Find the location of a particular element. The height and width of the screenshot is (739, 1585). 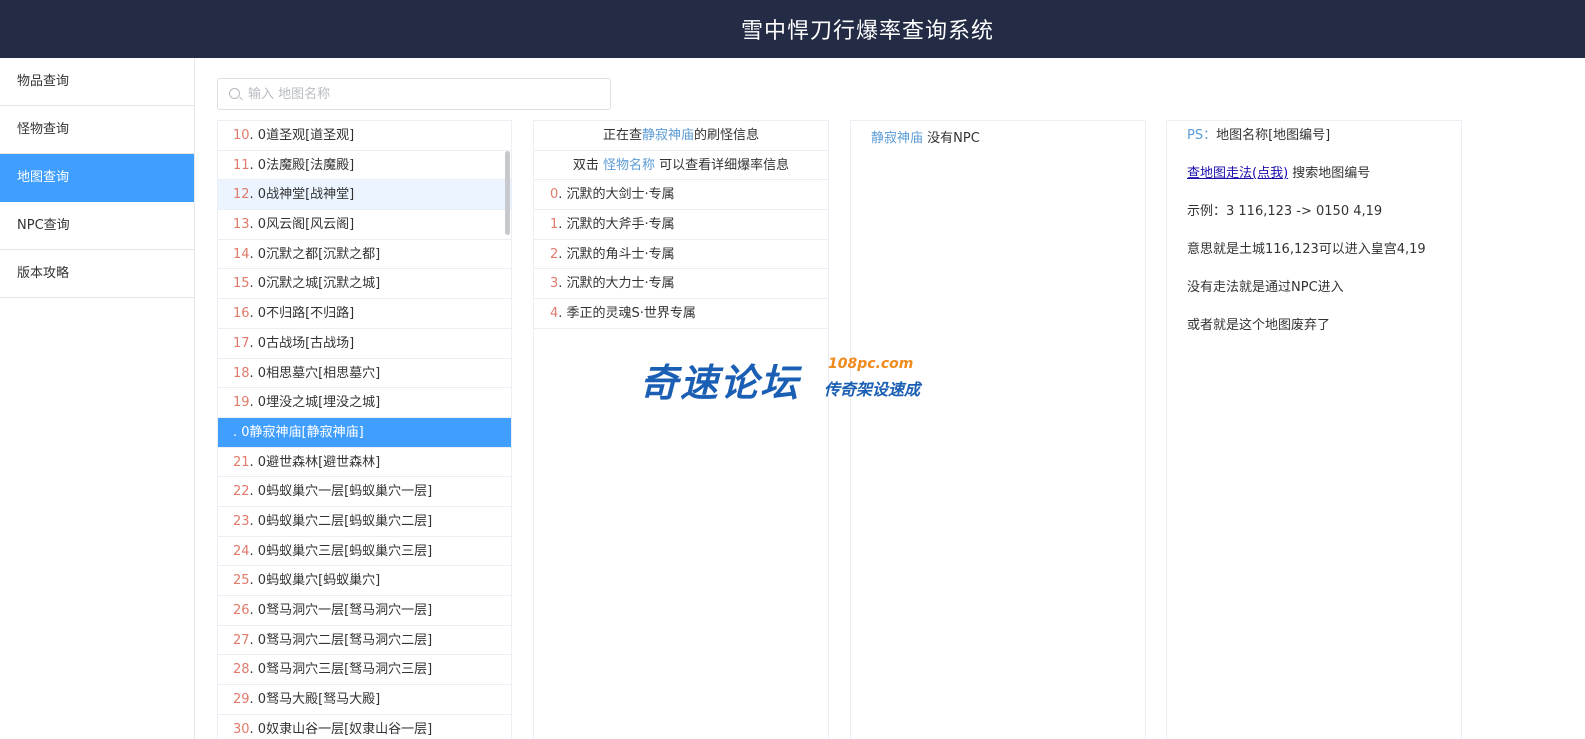

sidebar-item-monster-query: 怪物查询 is located at coordinates (97, 130).